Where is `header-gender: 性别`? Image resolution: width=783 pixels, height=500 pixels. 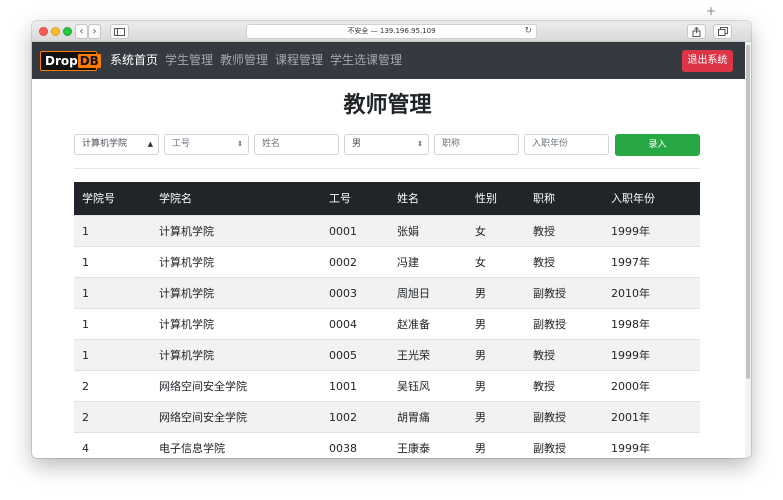
header-gender: 性别 is located at coordinates (486, 198).